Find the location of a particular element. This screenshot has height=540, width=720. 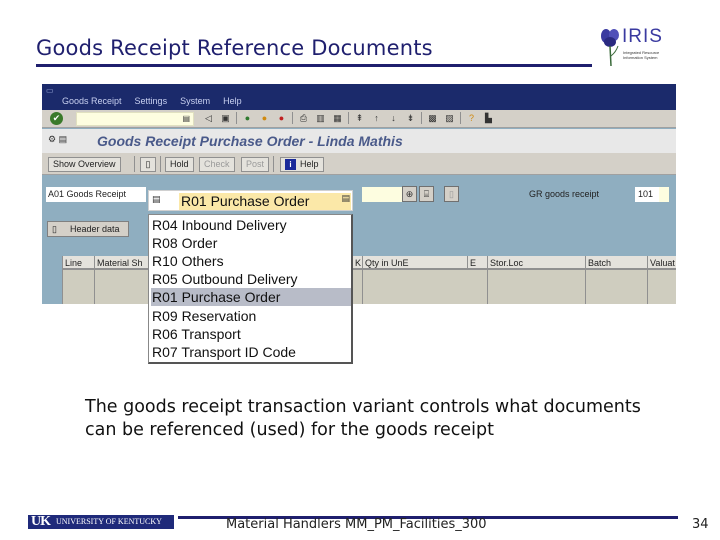

page-number: 34 is located at coordinates (700, 524).